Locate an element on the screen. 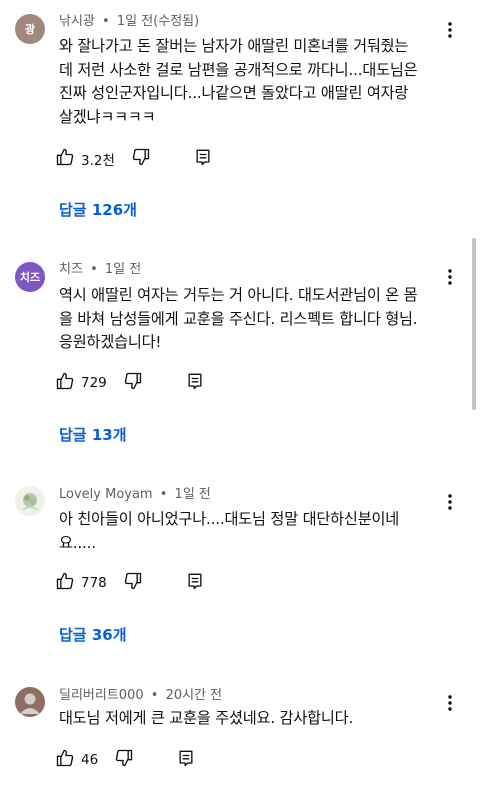  comment-meta: 딜리버리트000 • 20시간 전 is located at coordinates (140, 696).